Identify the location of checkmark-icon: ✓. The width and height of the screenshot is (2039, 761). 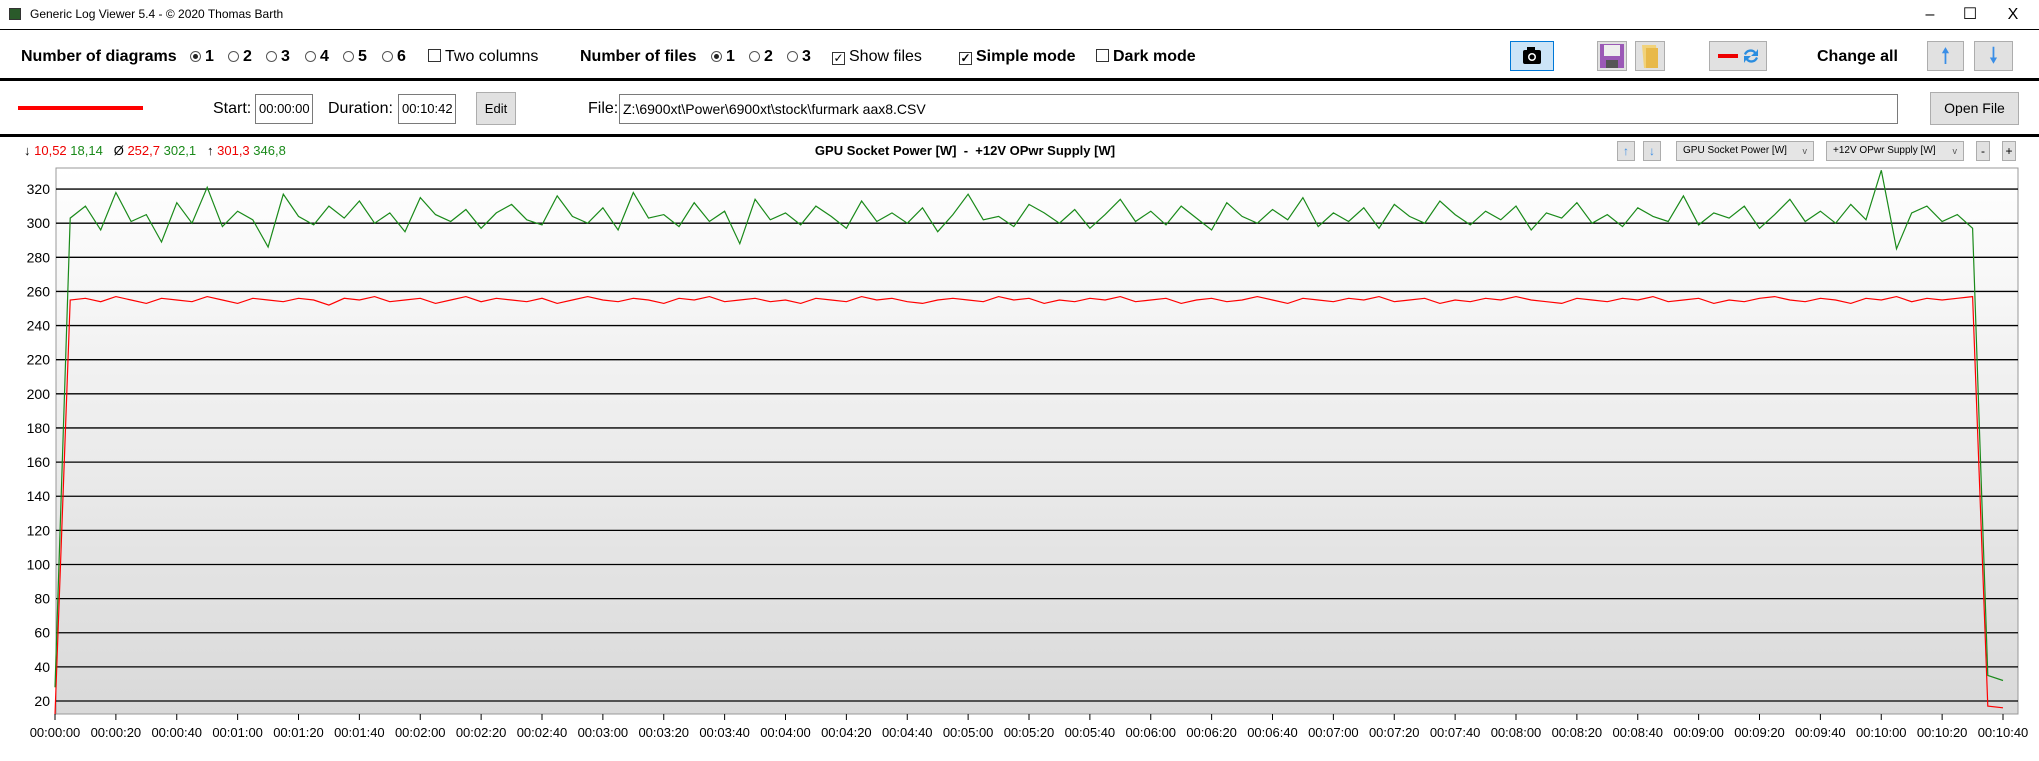
(838, 58).